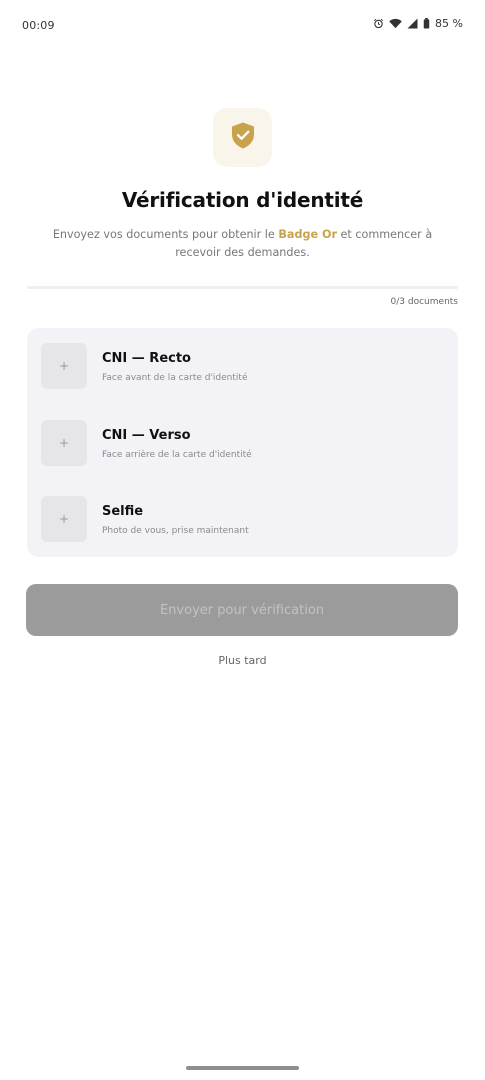 This screenshot has width=485, height=1080. What do you see at coordinates (242, 1068) in the screenshot?
I see `home-indicator` at bounding box center [242, 1068].